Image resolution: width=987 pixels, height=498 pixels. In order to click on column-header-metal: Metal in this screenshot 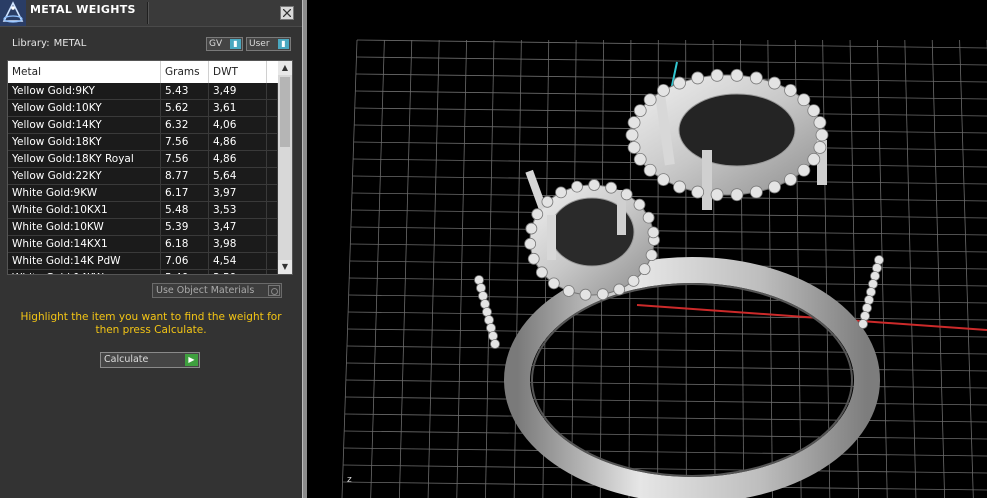, I will do `click(84, 72)`.